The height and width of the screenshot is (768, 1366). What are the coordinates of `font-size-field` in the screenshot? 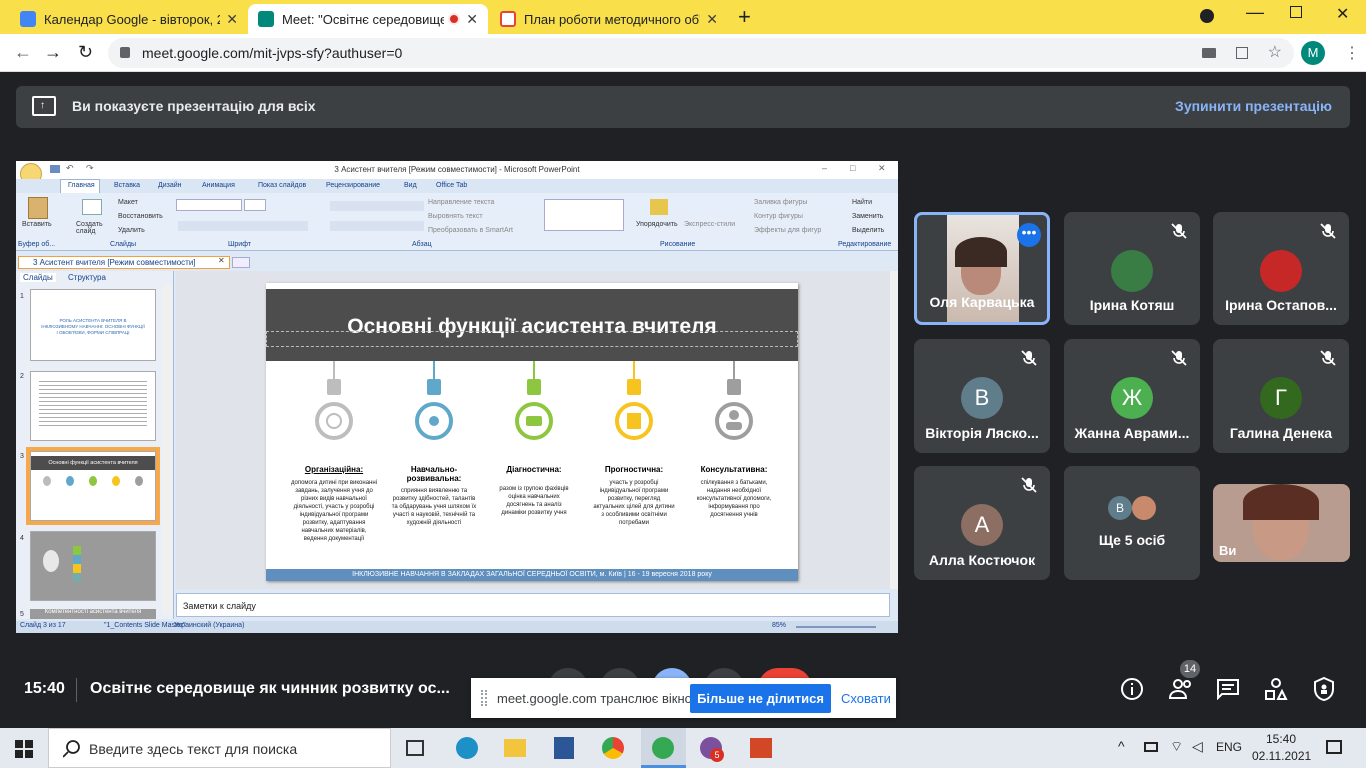 It's located at (255, 205).